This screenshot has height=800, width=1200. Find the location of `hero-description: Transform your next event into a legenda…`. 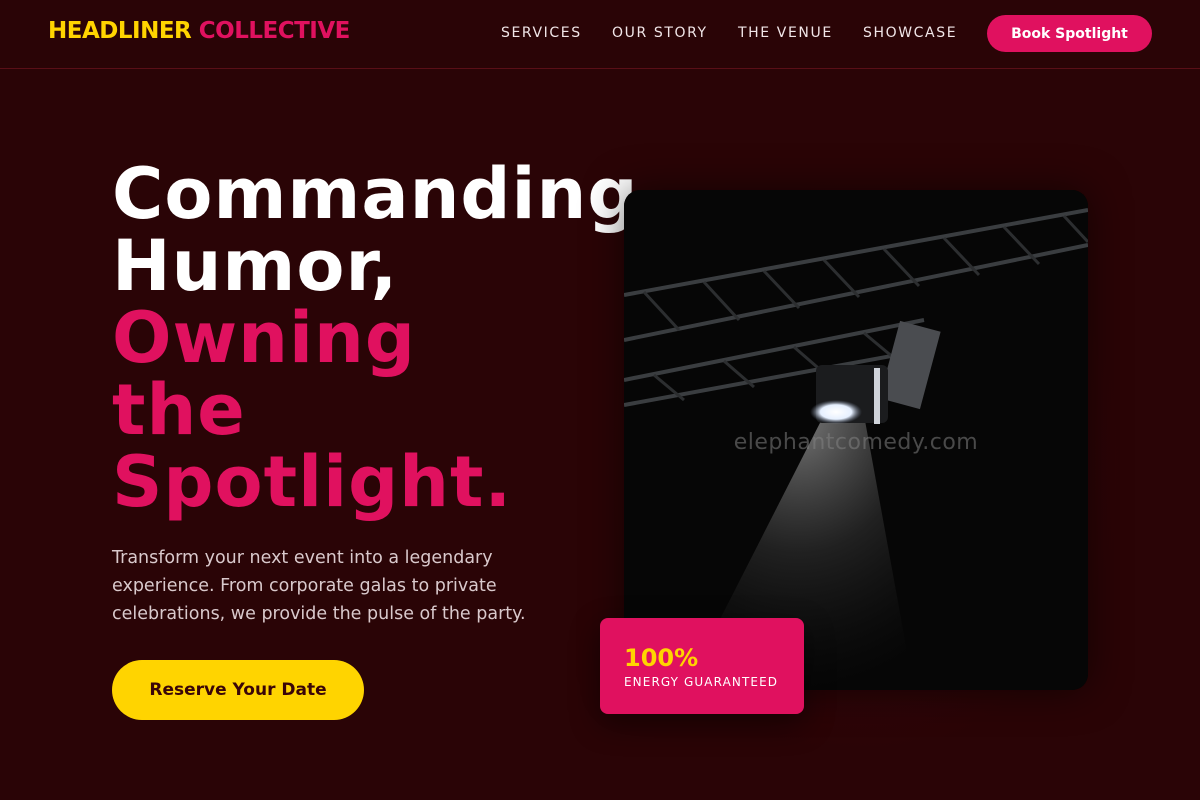

hero-description: Transform your next event into a legenda… is located at coordinates (319, 586).